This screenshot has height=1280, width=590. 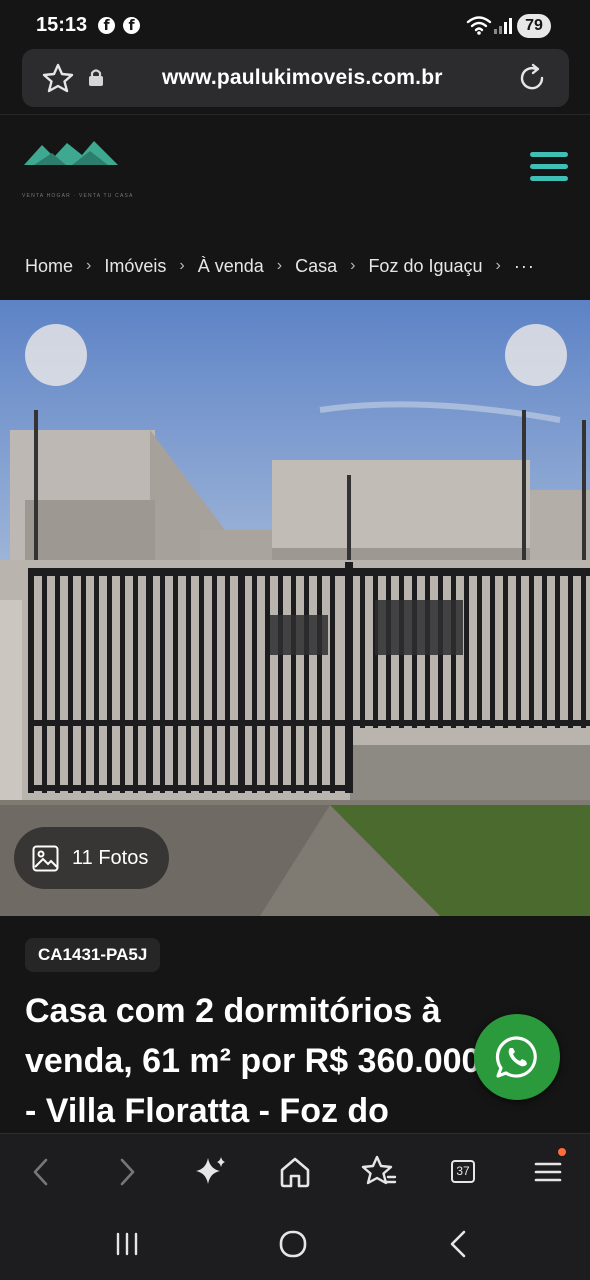 What do you see at coordinates (72, 163) in the screenshot?
I see `site-logo` at bounding box center [72, 163].